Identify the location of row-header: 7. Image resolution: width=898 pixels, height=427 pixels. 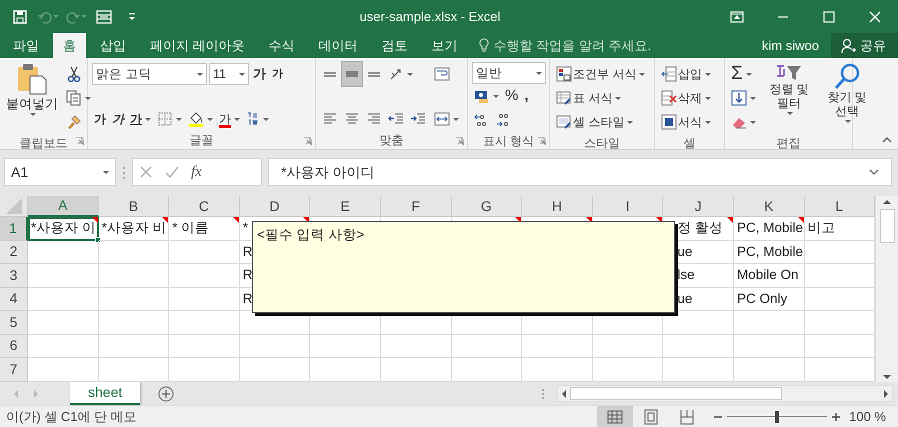
(14, 370).